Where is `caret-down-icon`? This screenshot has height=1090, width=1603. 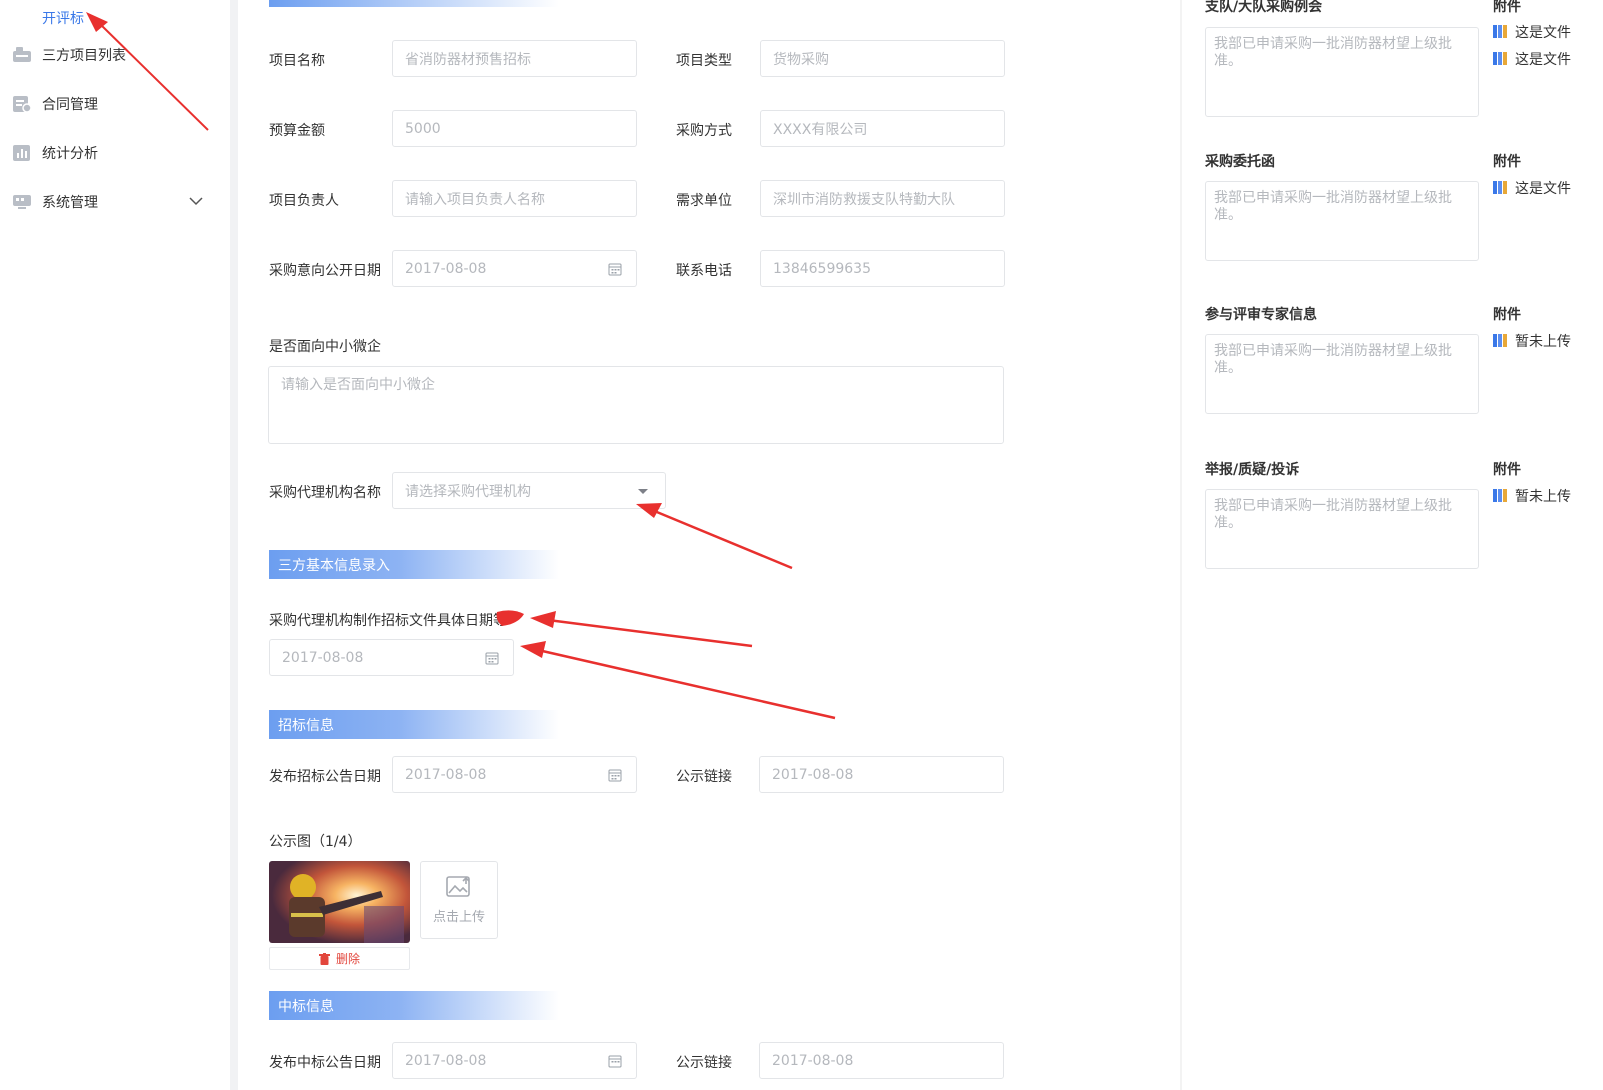
caret-down-icon is located at coordinates (643, 491).